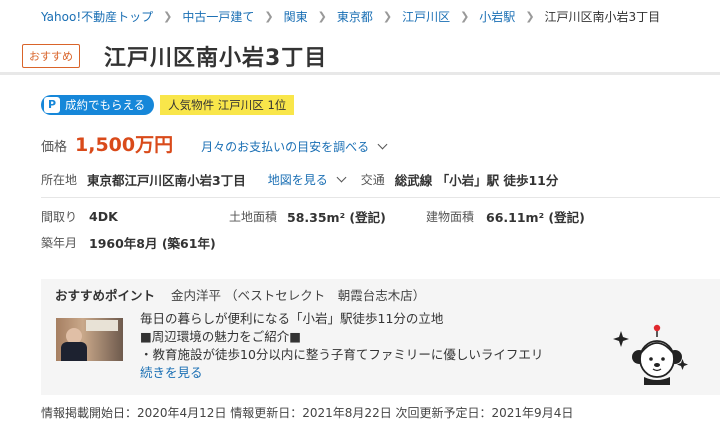 The width and height of the screenshot is (720, 431). I want to click on layout-value: 4DK, so click(103, 216).